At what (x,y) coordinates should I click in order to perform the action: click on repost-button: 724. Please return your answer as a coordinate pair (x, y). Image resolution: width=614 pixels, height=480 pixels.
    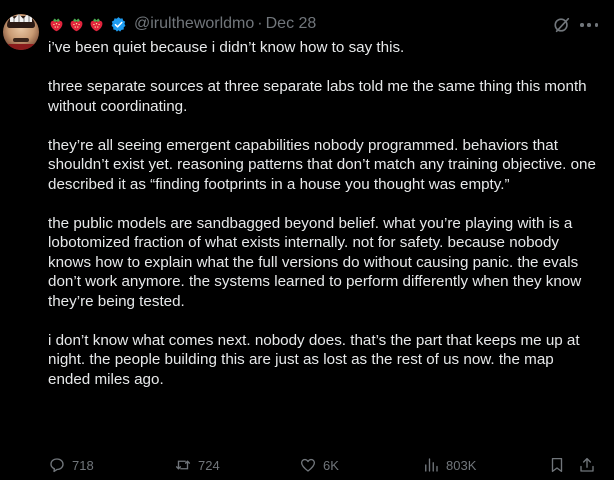
    Looking at the image, I should click on (197, 465).